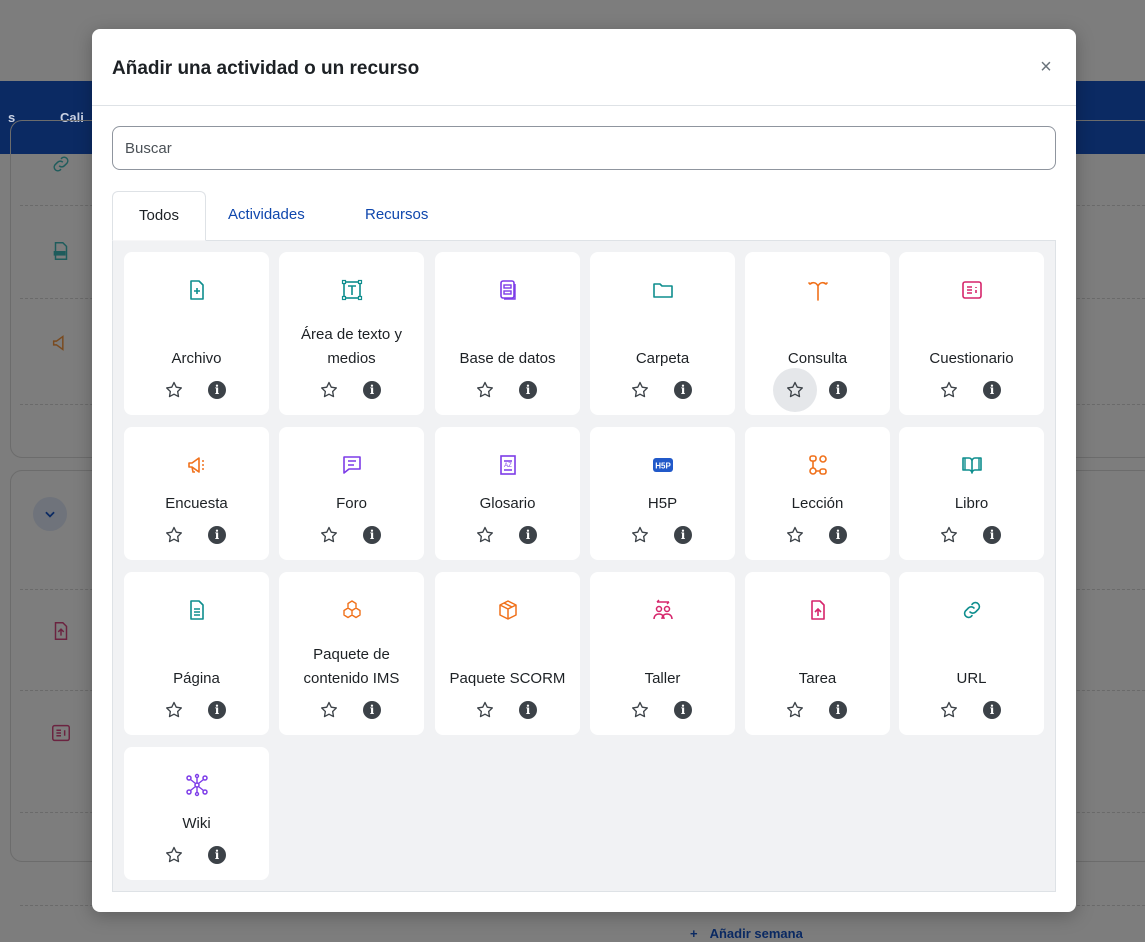  What do you see at coordinates (971, 333) in the screenshot?
I see `activity-card: Cuestionario i` at bounding box center [971, 333].